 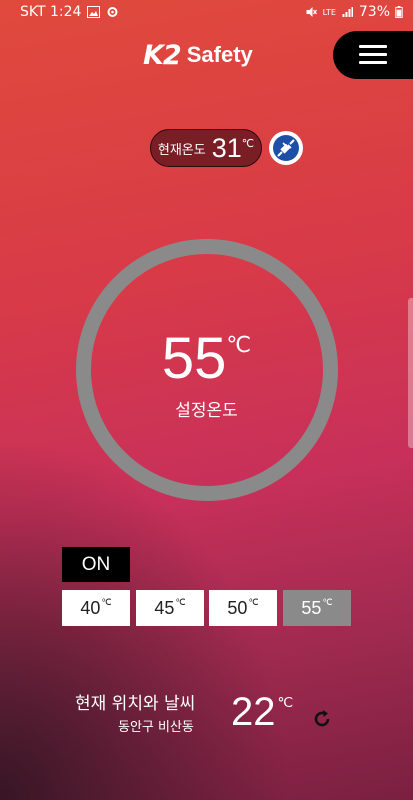 What do you see at coordinates (311, 607) in the screenshot?
I see `preset-value: 55` at bounding box center [311, 607].